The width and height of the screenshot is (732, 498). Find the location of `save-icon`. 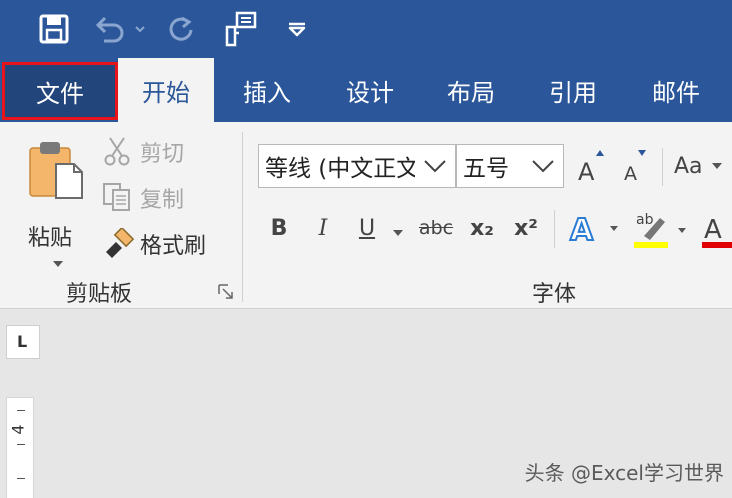

save-icon is located at coordinates (54, 29).